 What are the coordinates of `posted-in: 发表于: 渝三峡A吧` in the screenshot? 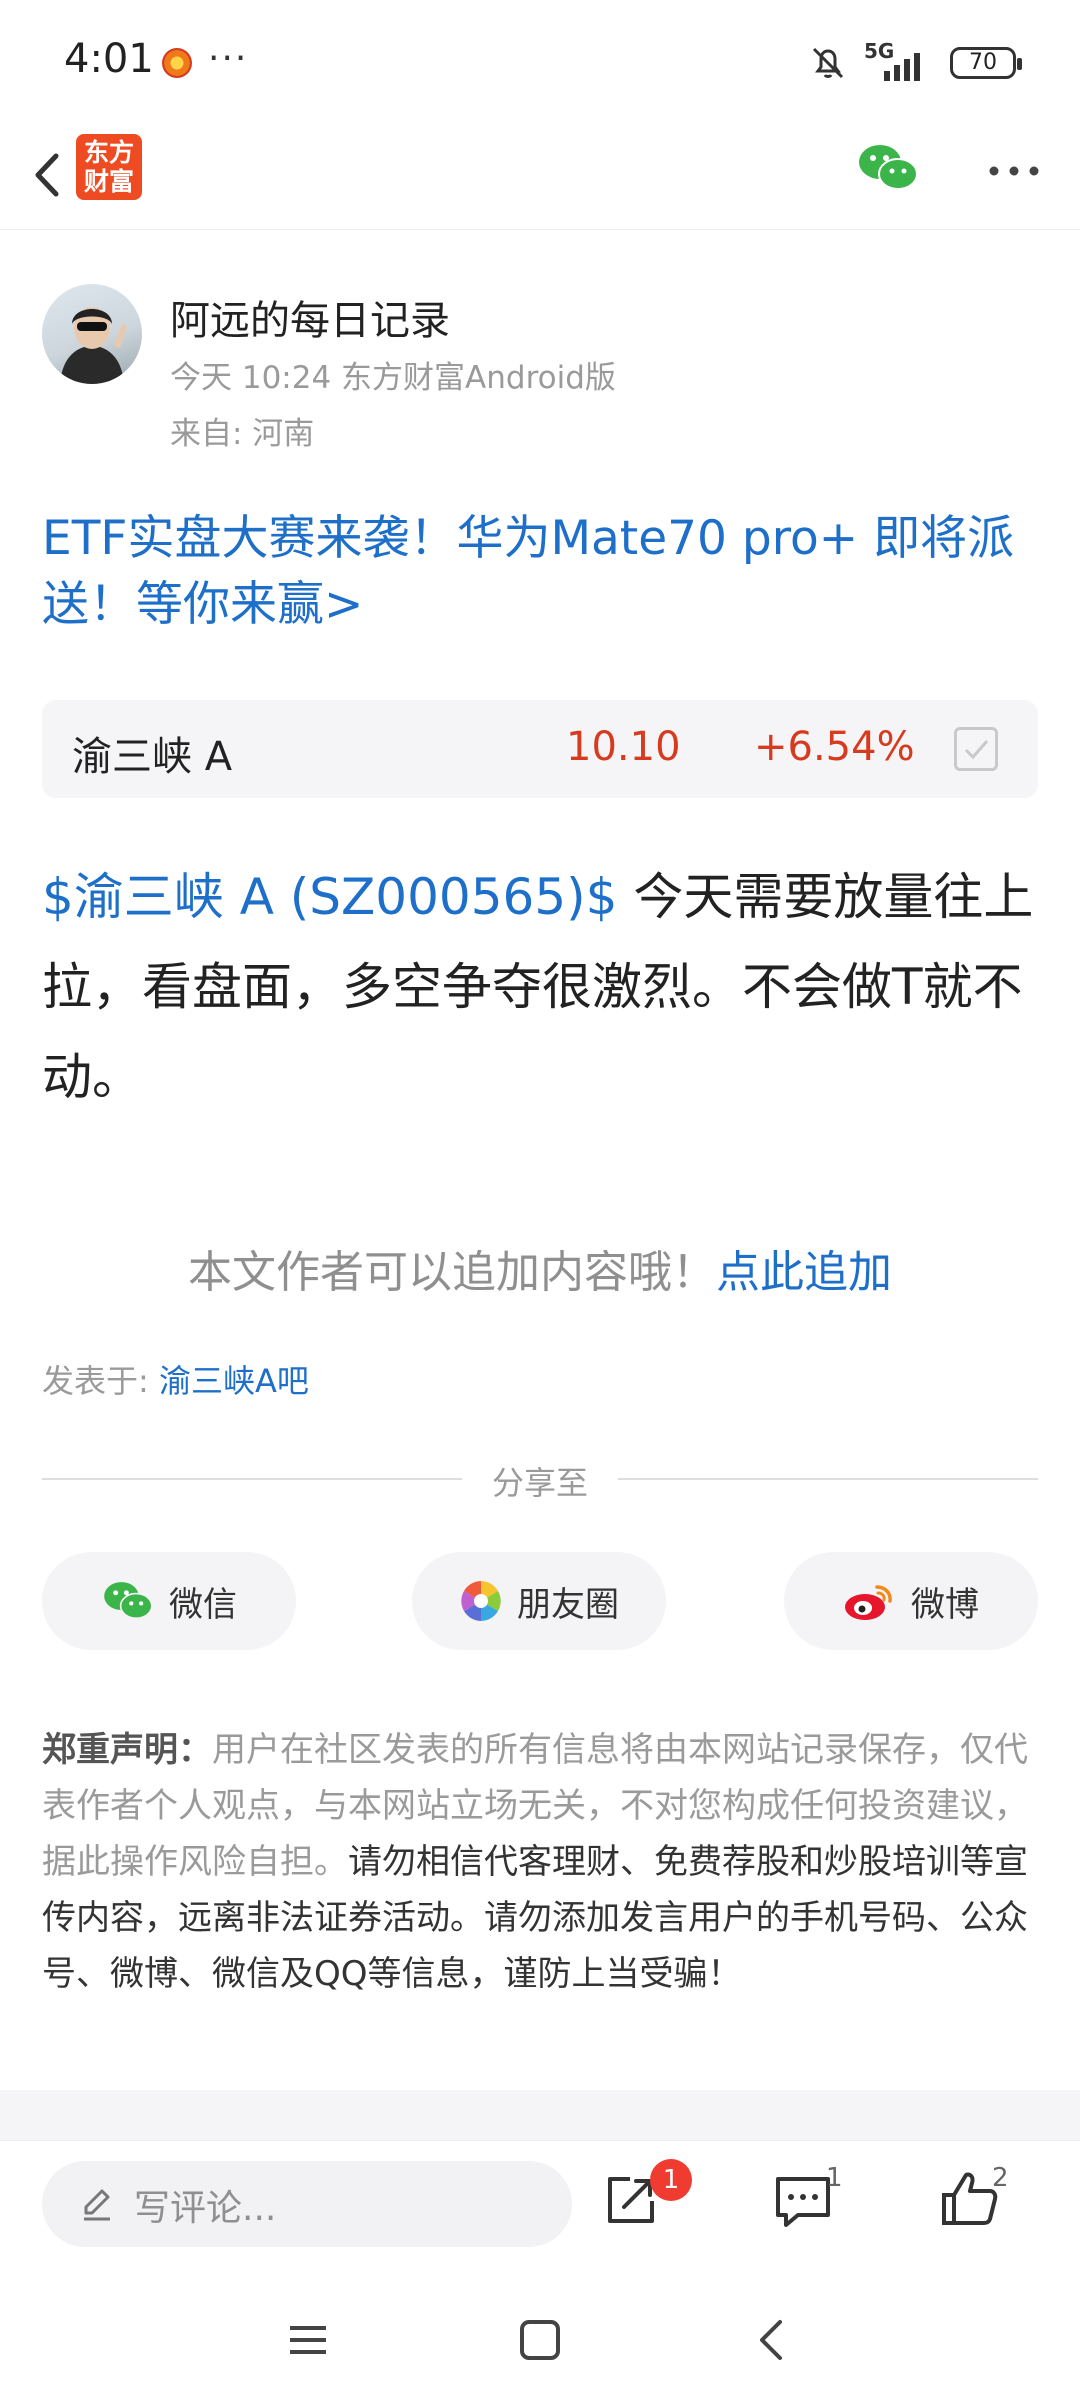 It's located at (175, 1379).